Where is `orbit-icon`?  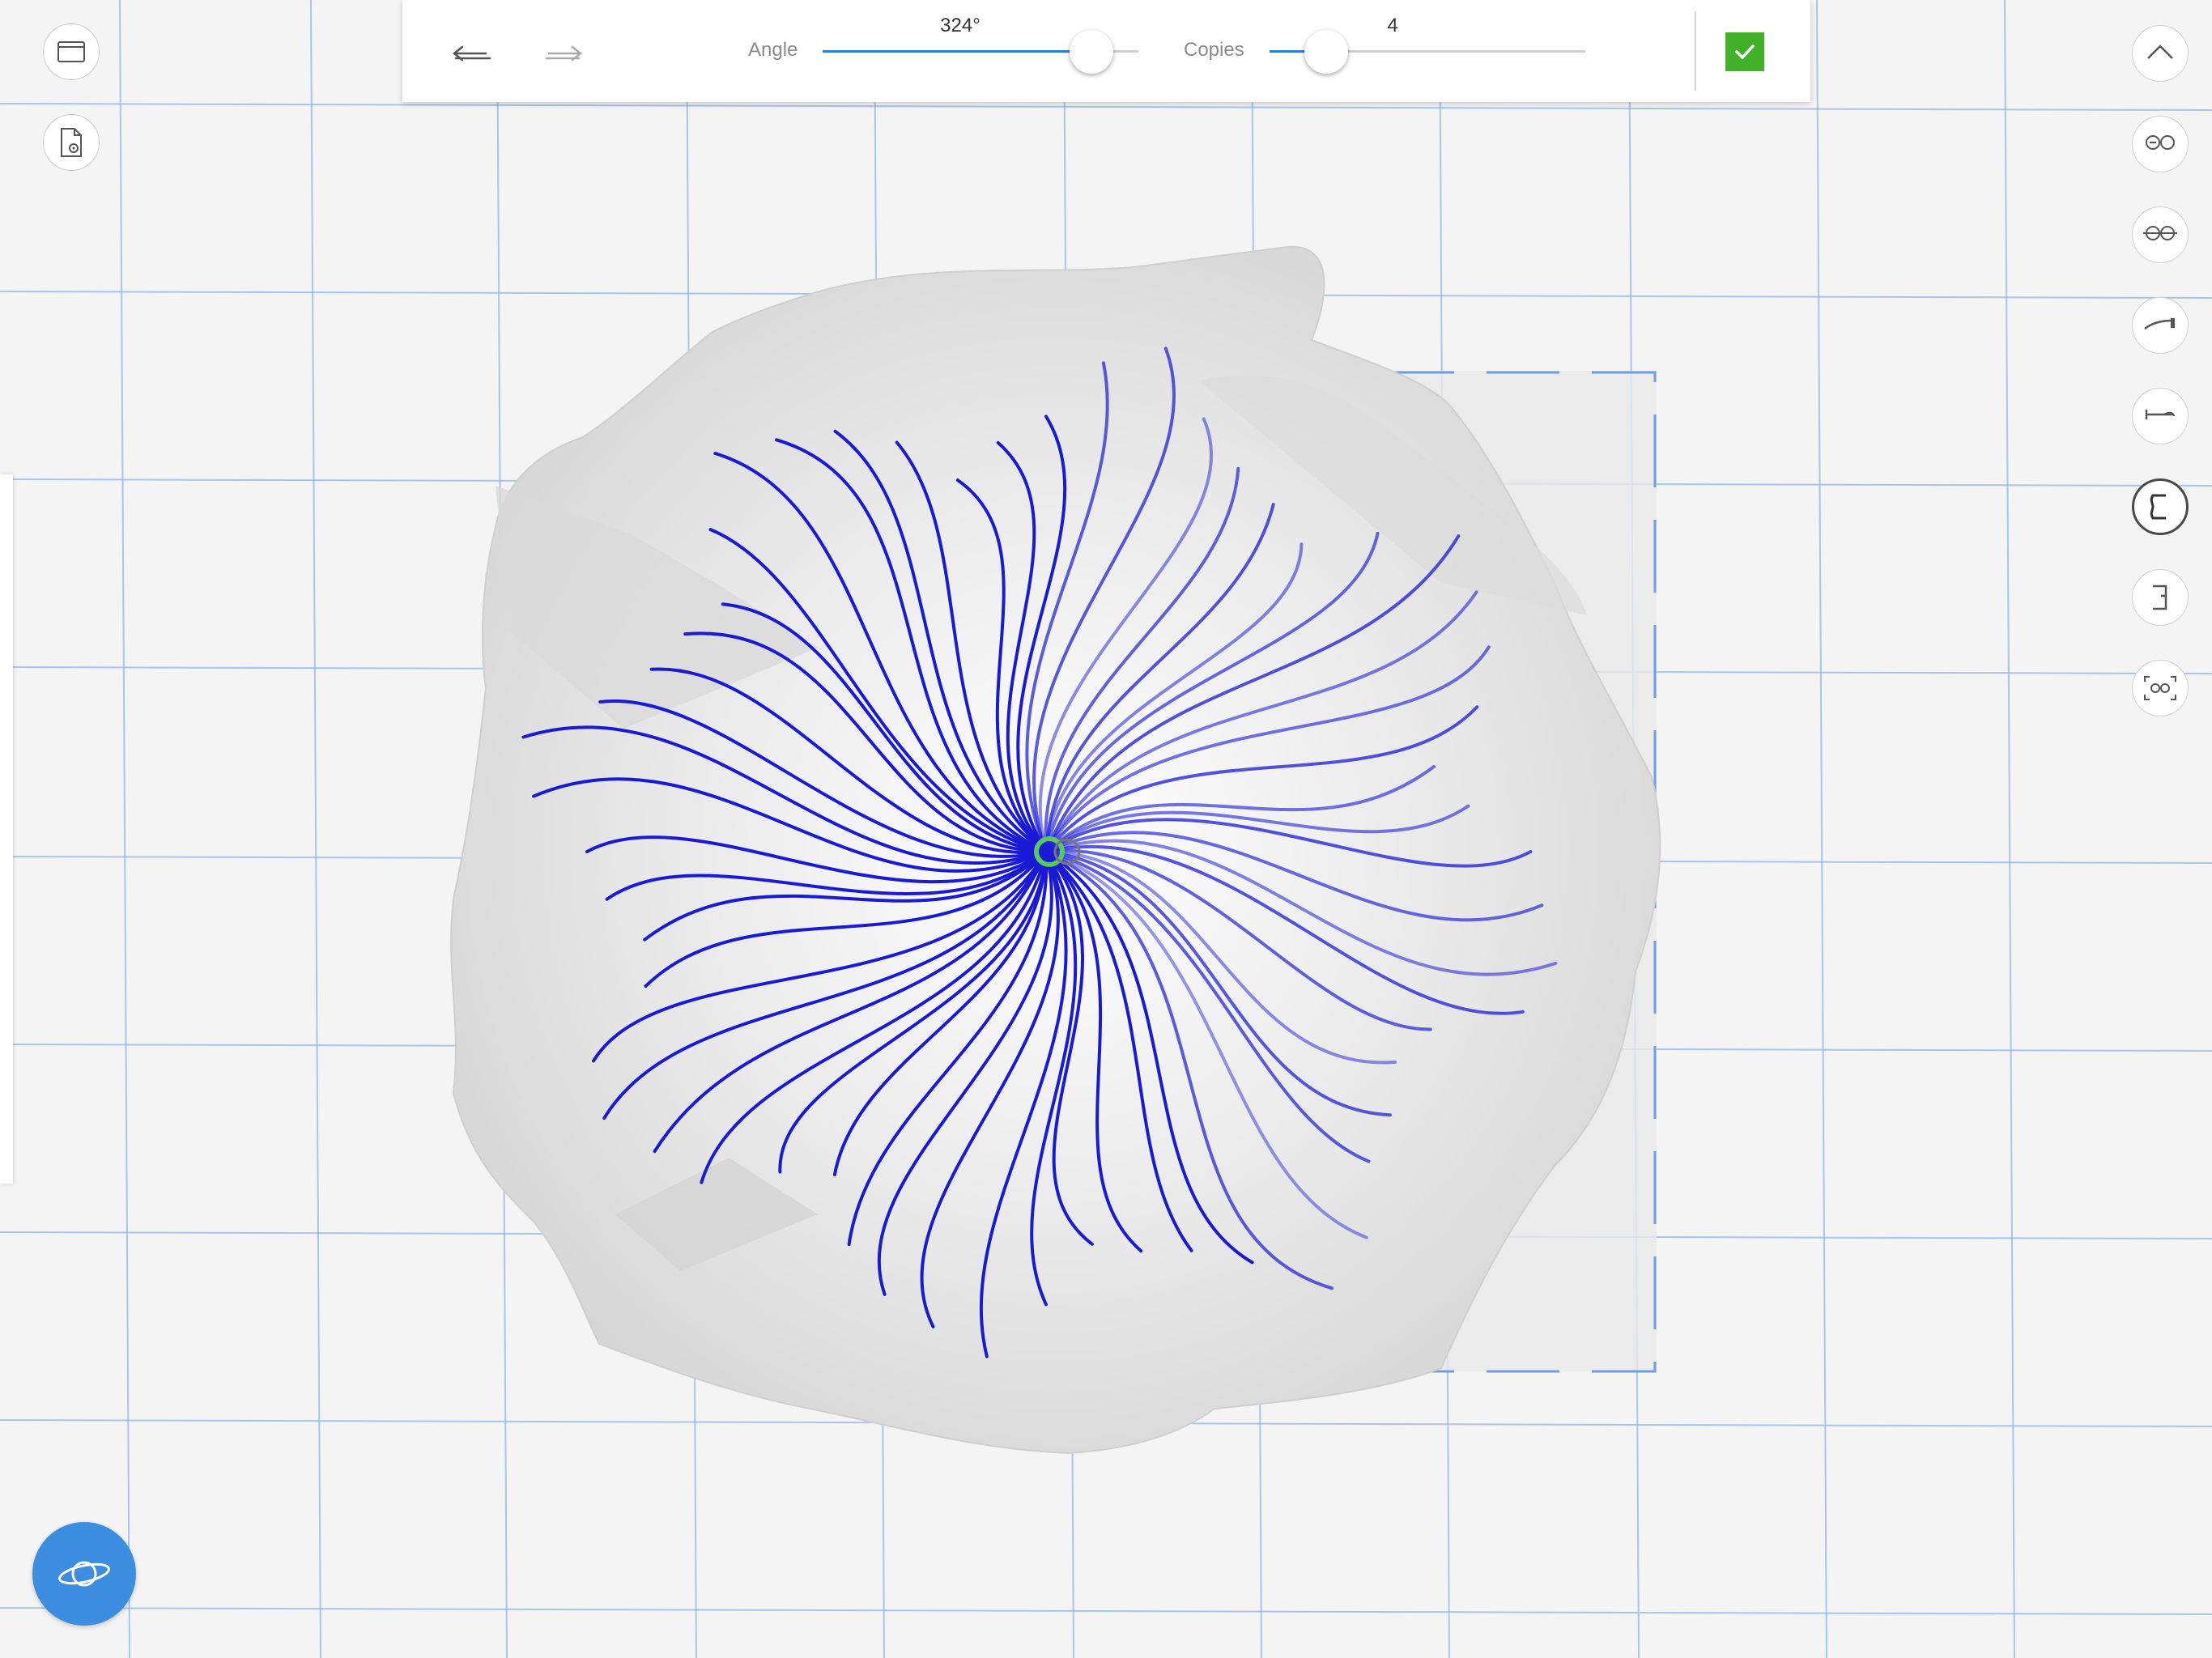
orbit-icon is located at coordinates (84, 1574).